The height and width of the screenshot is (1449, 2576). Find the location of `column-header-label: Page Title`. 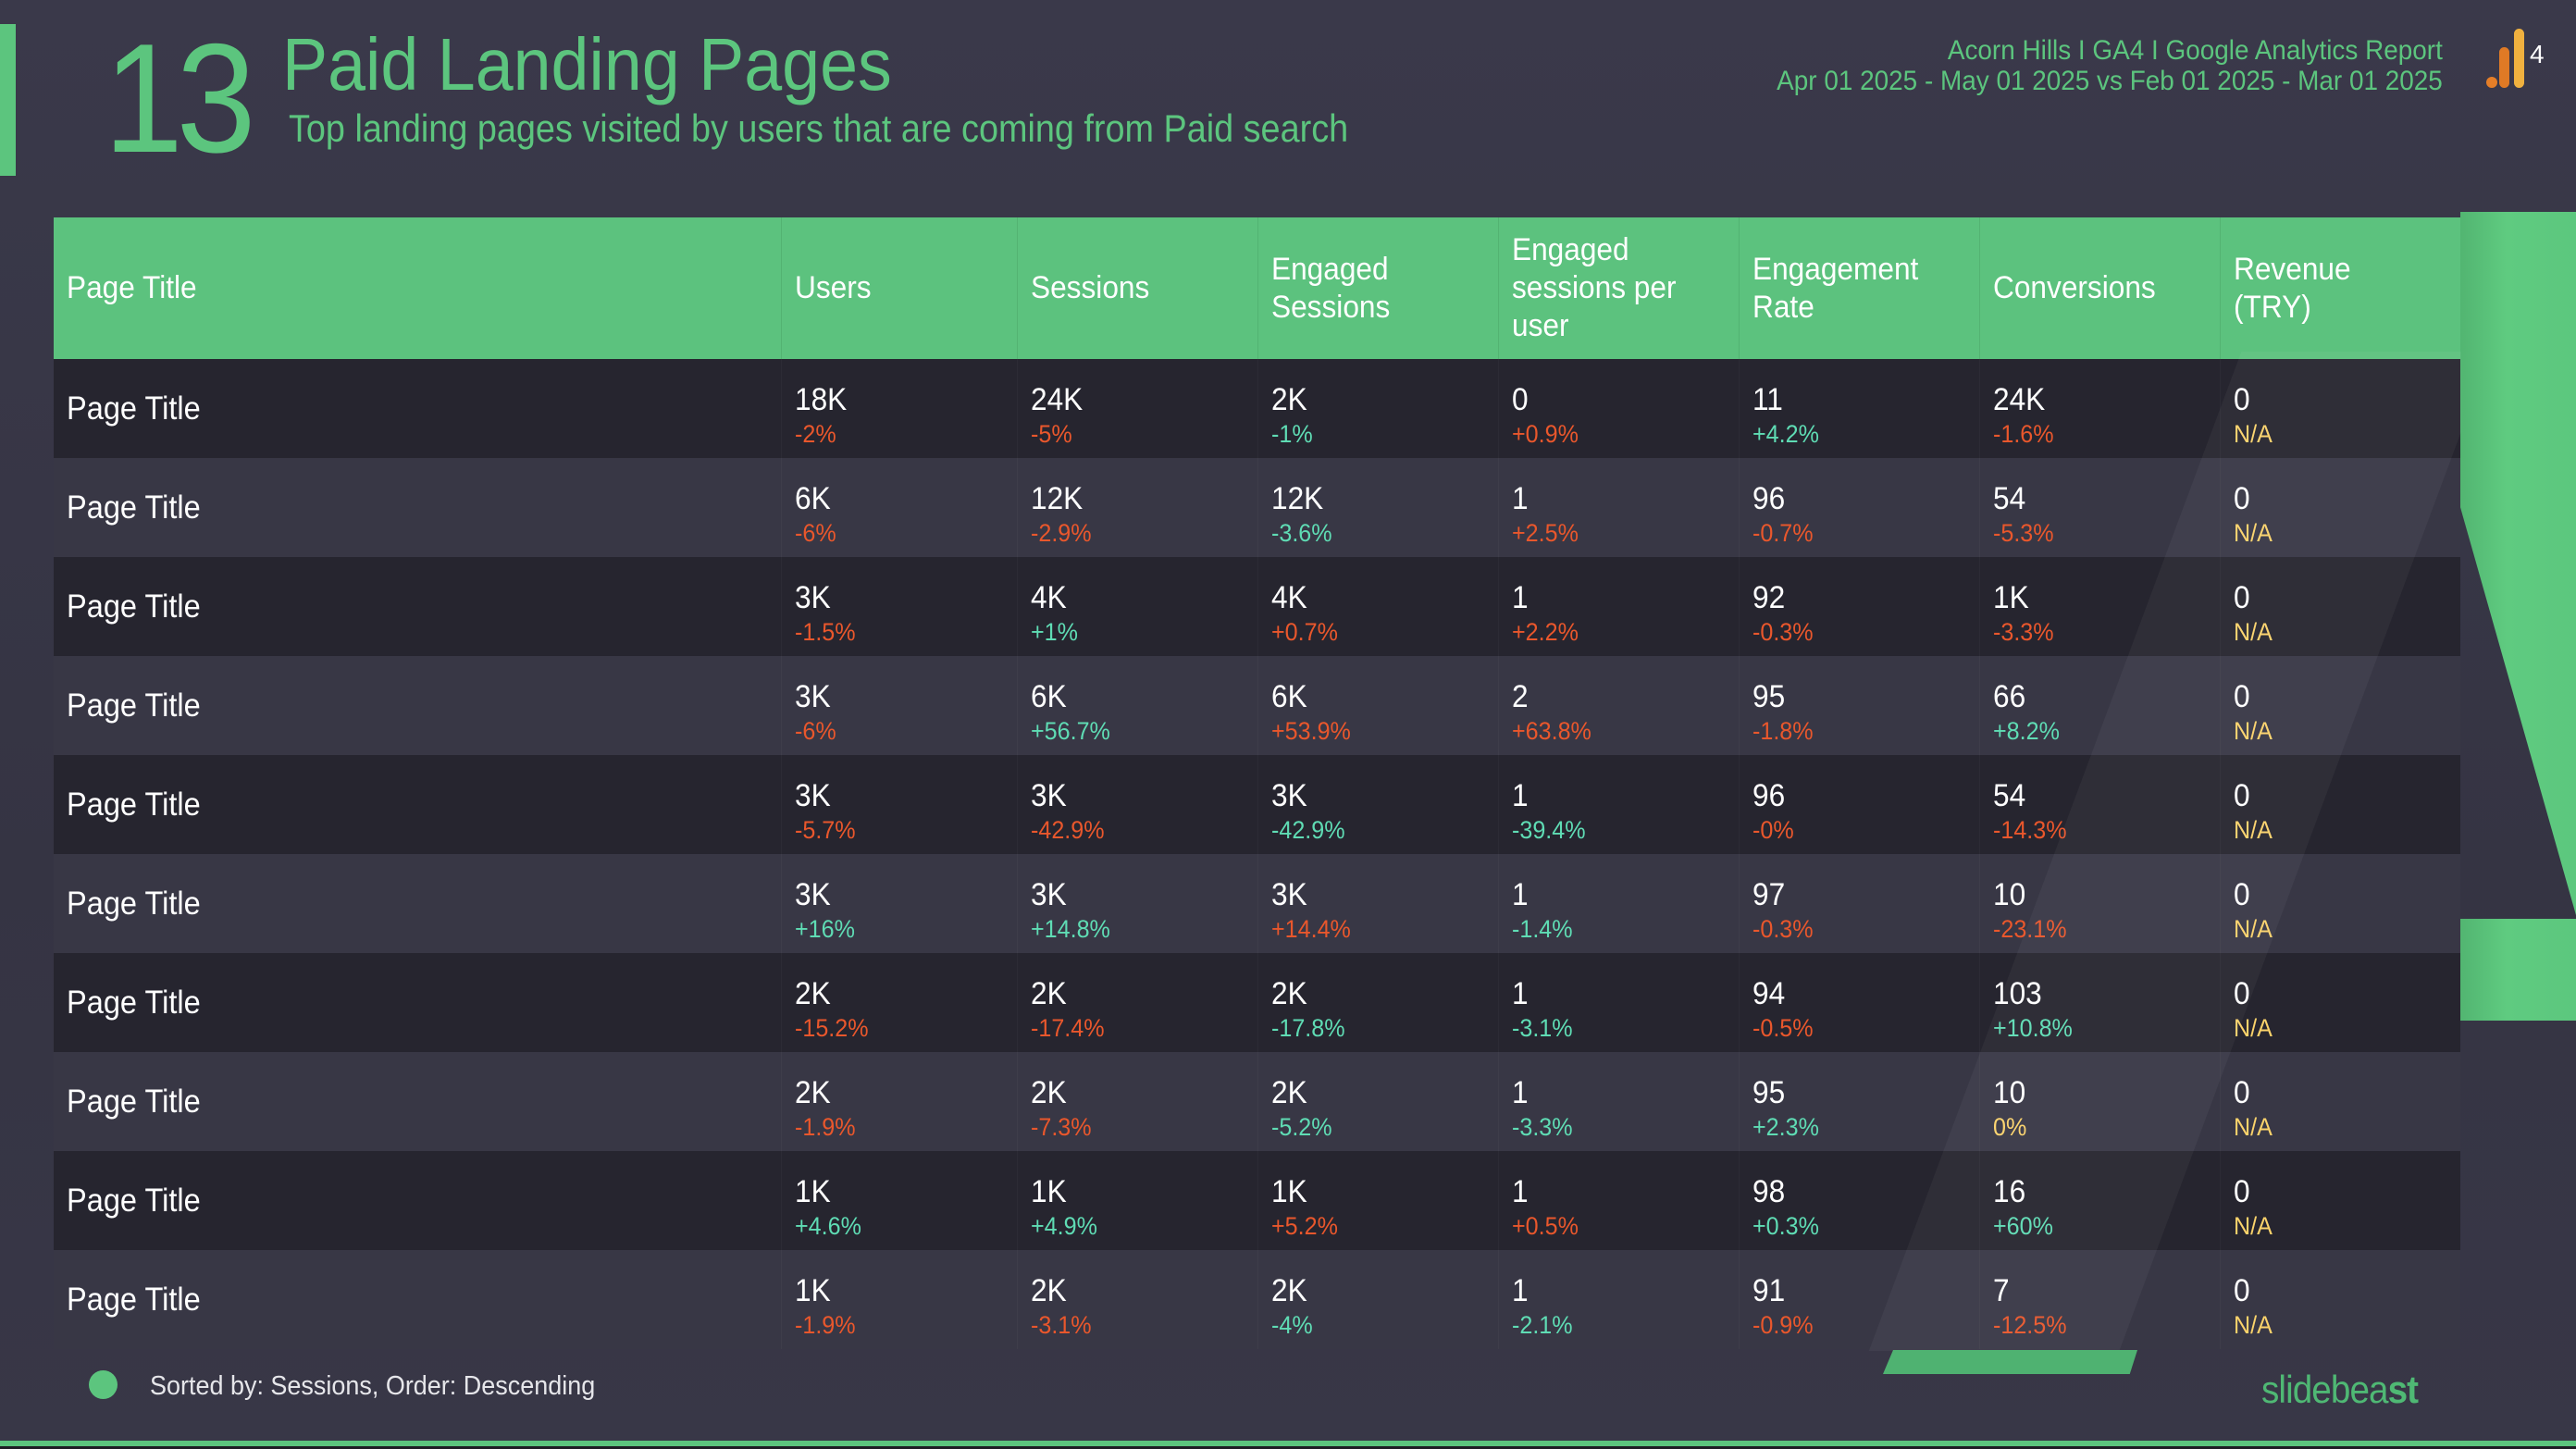

column-header-label: Page Title is located at coordinates (132, 287).